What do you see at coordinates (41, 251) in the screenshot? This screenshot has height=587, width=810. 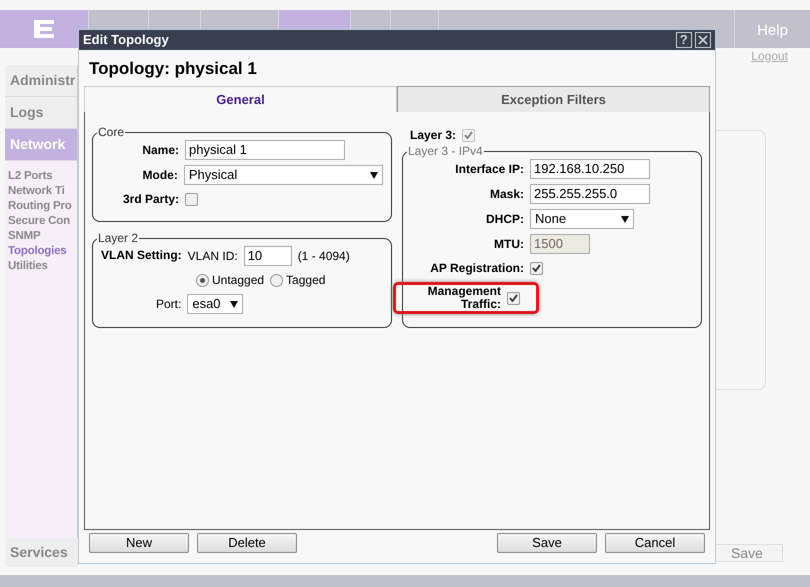 I see `sidebar-item: Topologies` at bounding box center [41, 251].